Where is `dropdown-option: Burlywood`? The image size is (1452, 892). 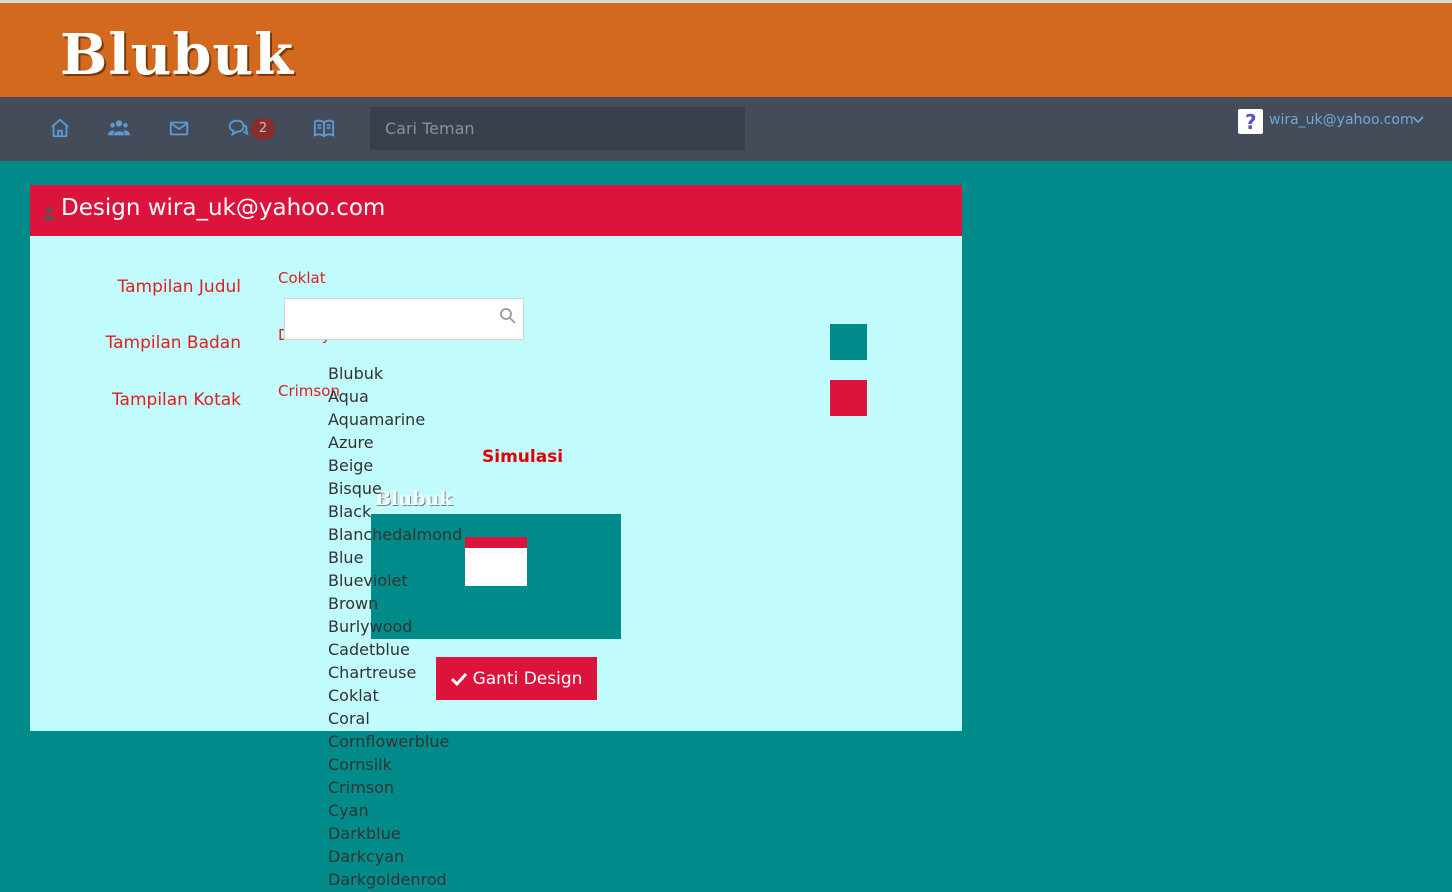
dropdown-option: Burlywood is located at coordinates (428, 626).